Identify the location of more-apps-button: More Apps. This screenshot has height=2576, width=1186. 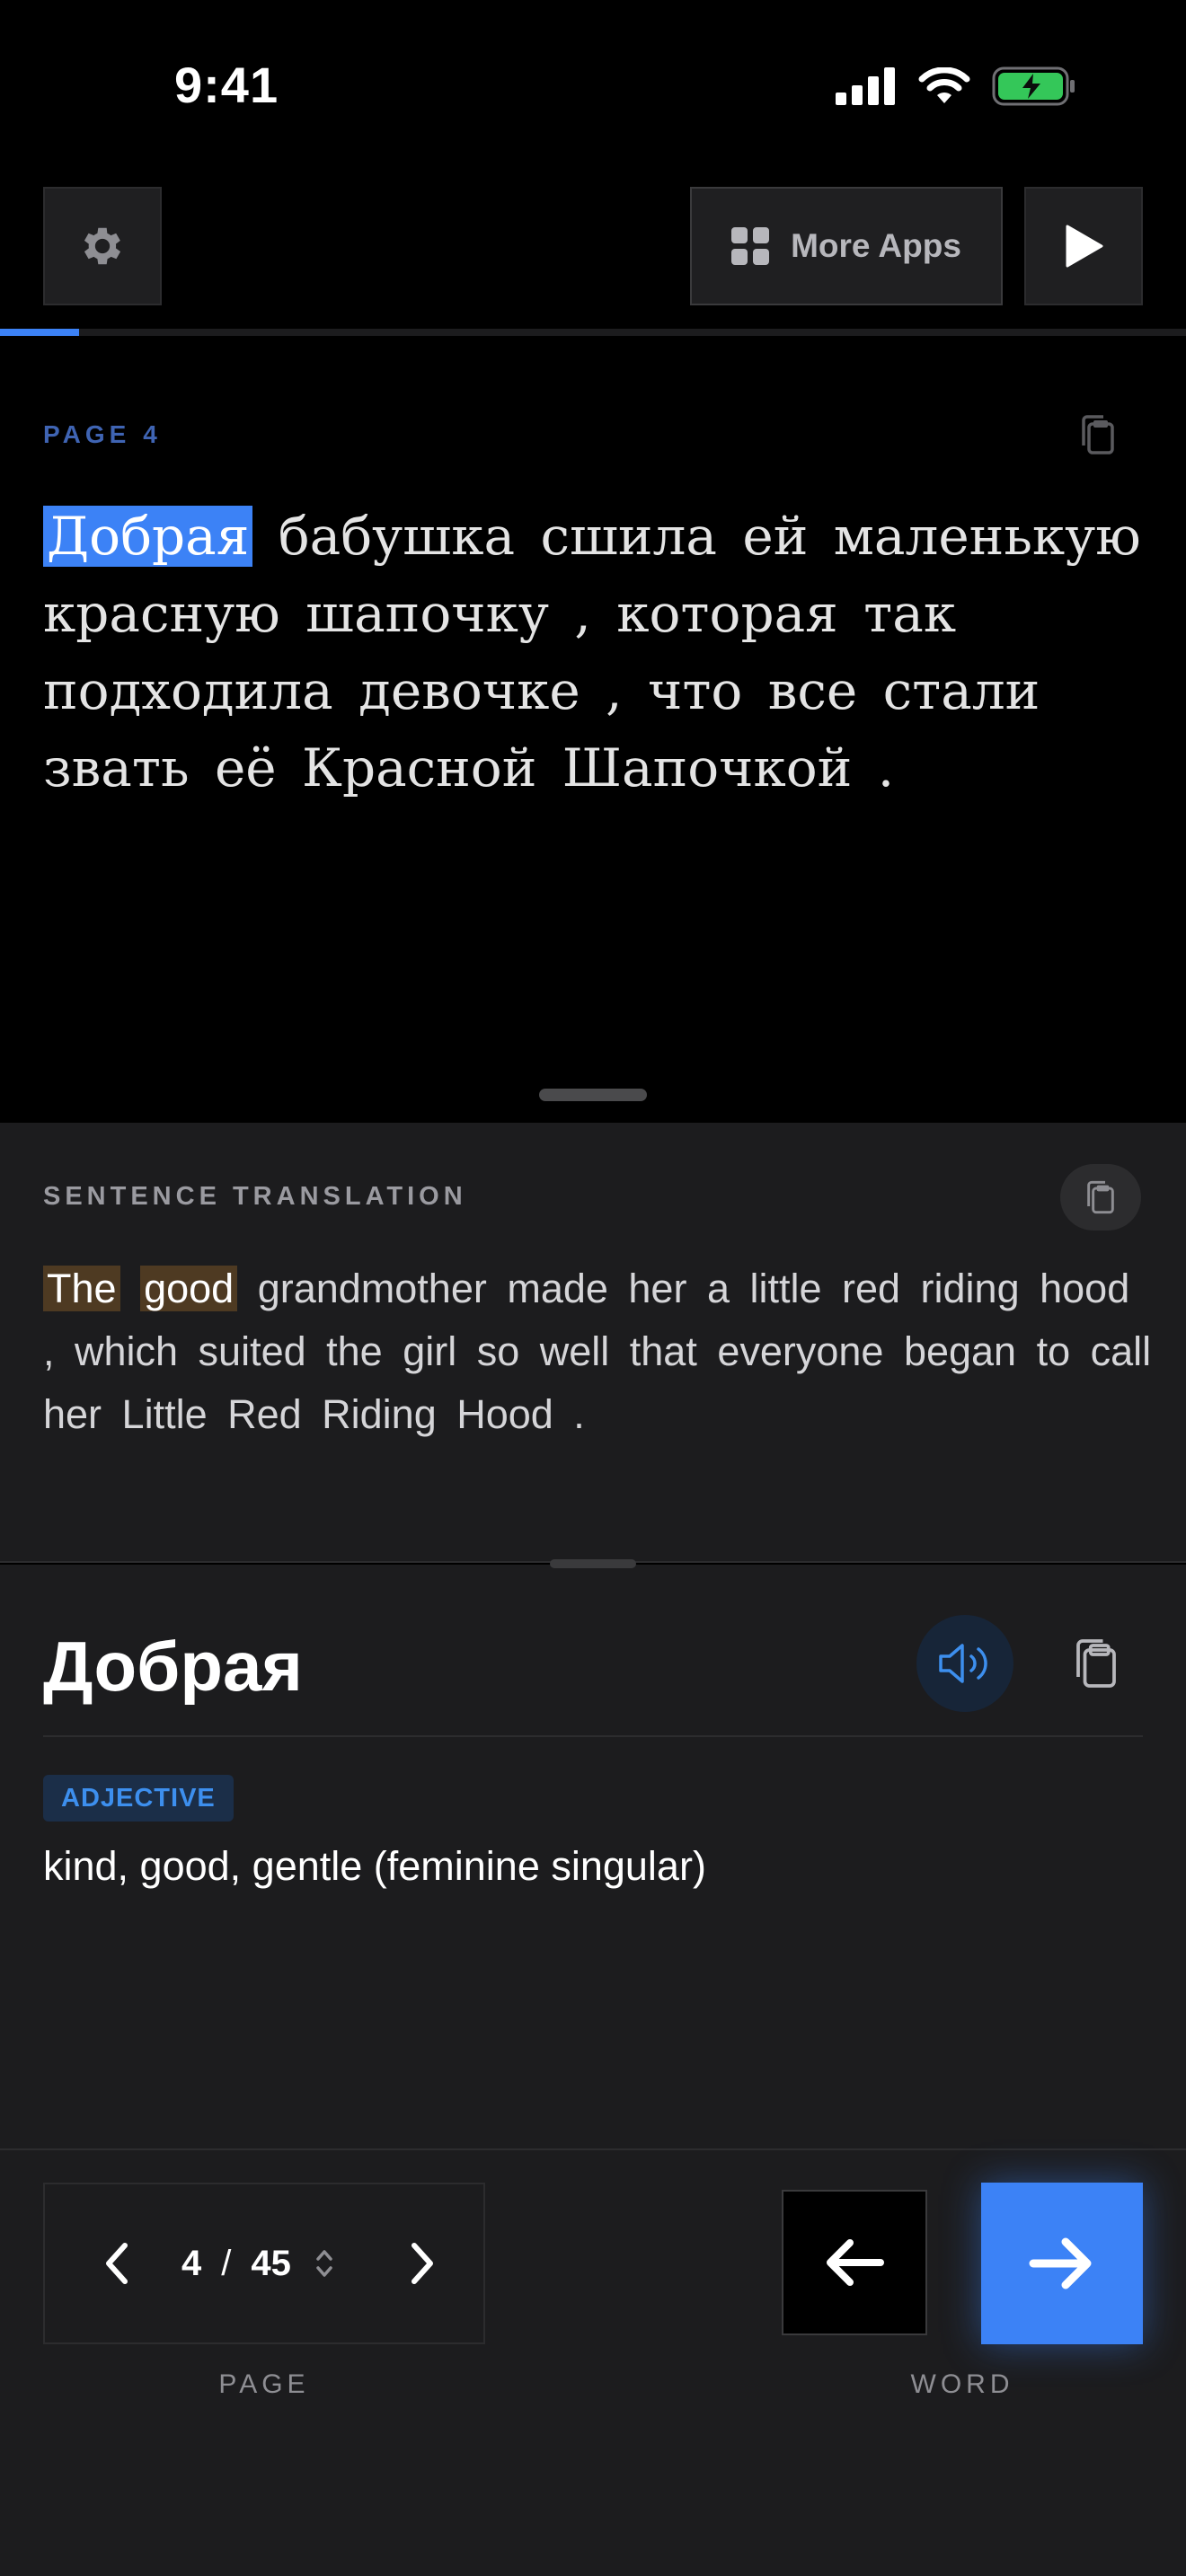
(846, 246).